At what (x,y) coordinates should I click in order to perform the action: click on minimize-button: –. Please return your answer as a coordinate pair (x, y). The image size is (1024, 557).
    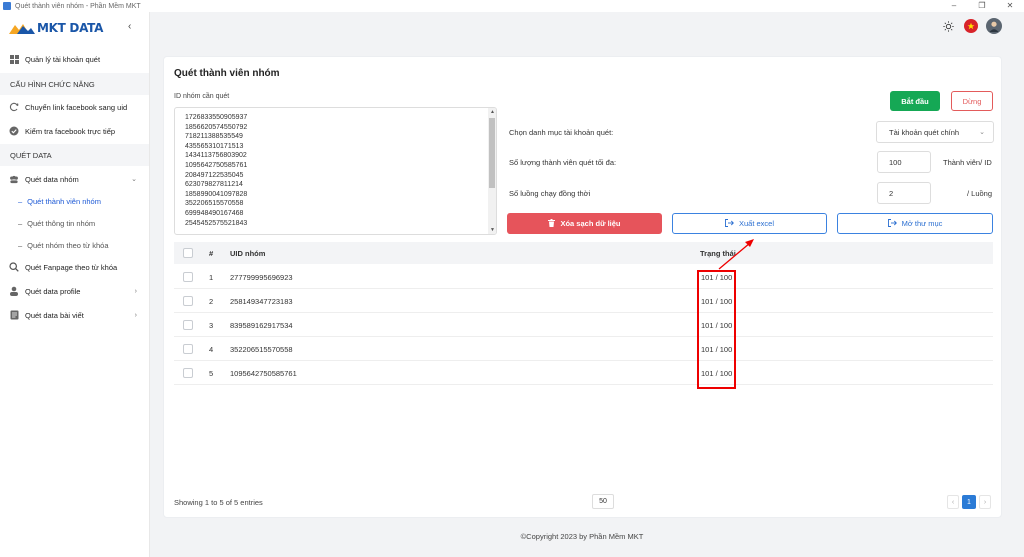
    Looking at the image, I should click on (954, 6).